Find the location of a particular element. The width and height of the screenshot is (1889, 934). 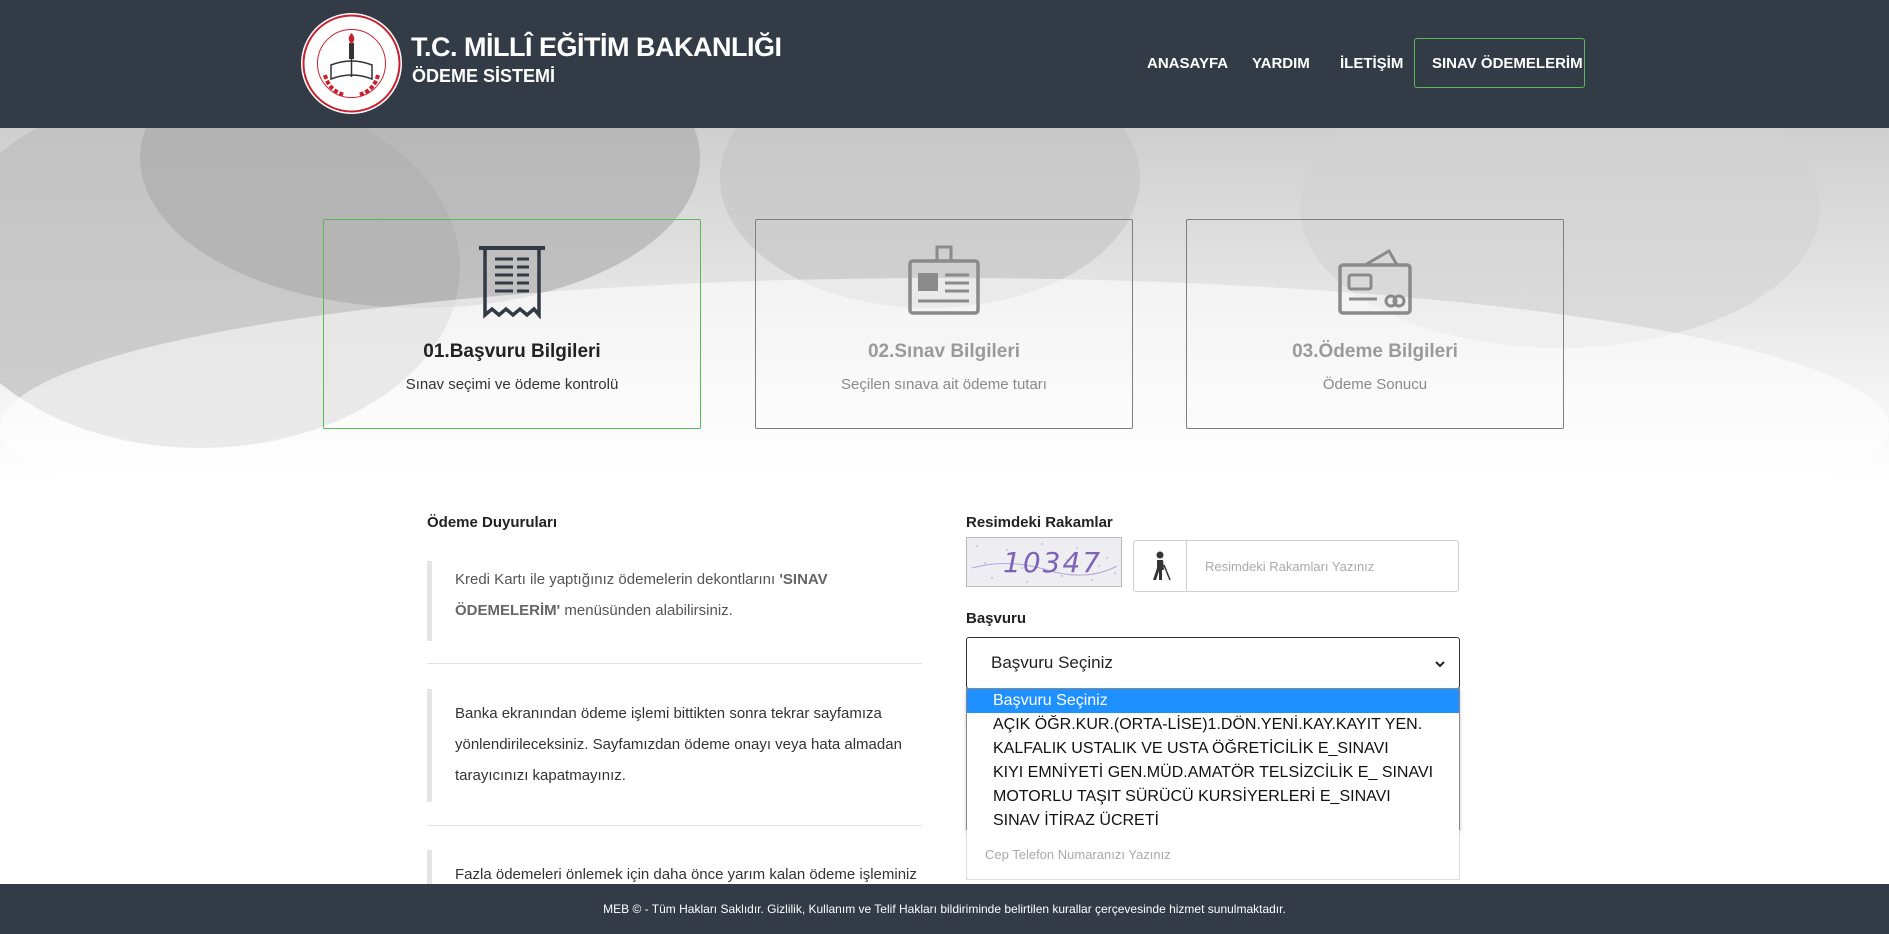

meb-logo is located at coordinates (351, 63).